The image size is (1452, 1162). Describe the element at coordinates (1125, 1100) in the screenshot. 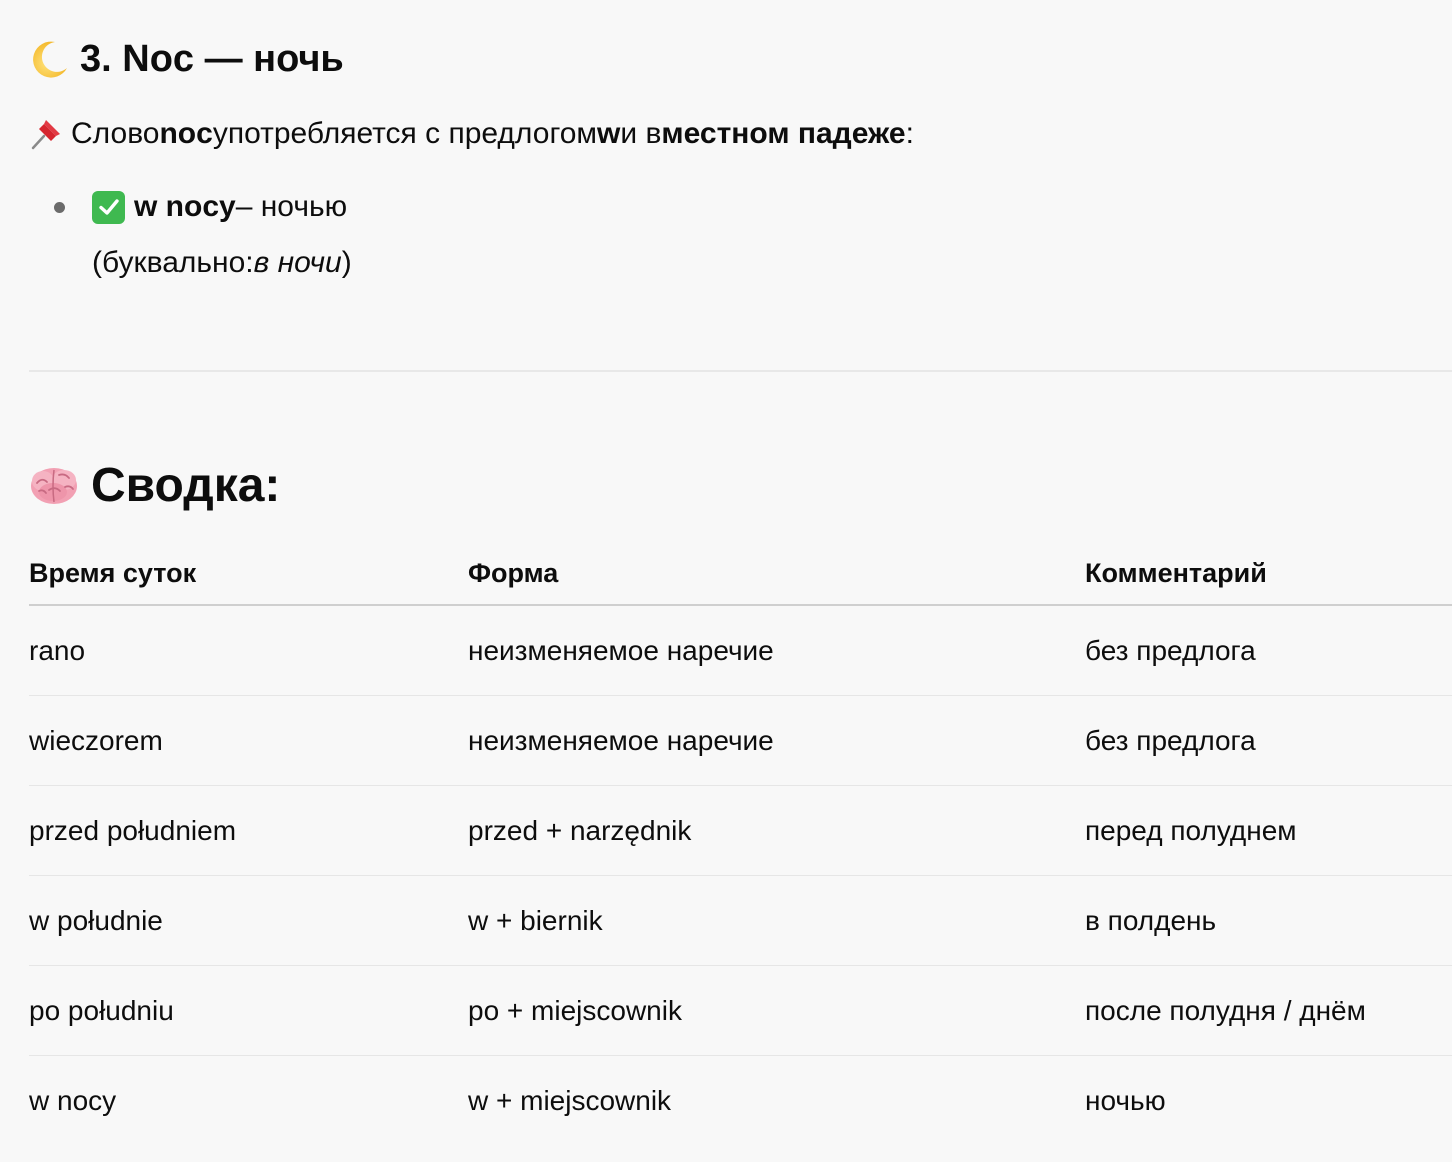

I see `cell-comment: ночью` at that location.